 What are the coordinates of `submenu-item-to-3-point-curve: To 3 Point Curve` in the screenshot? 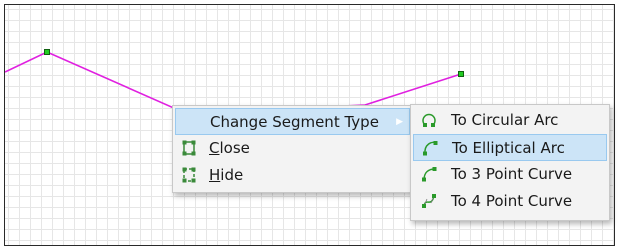 It's located at (510, 174).